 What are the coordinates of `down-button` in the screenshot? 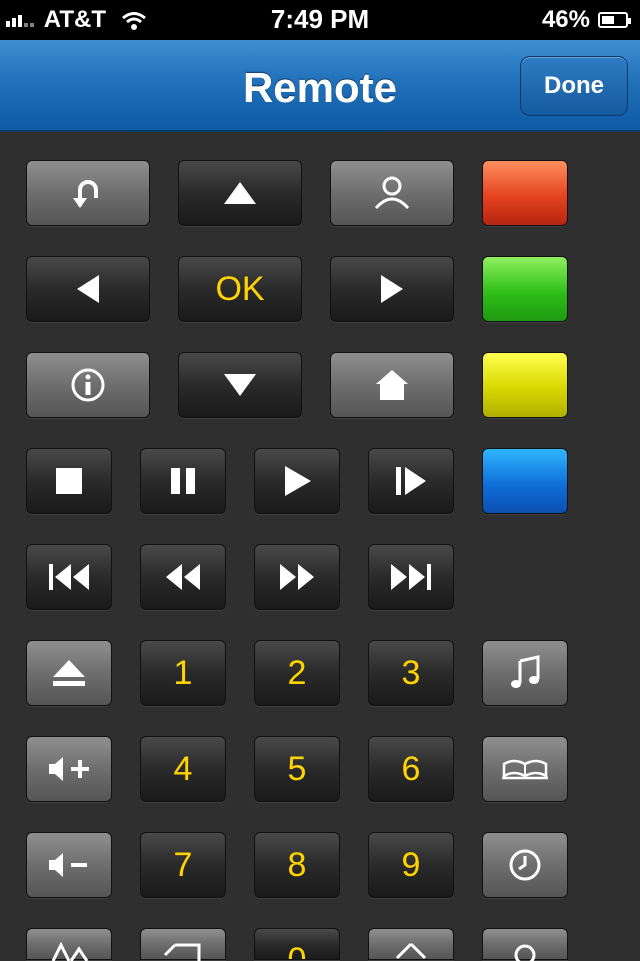 It's located at (240, 385).